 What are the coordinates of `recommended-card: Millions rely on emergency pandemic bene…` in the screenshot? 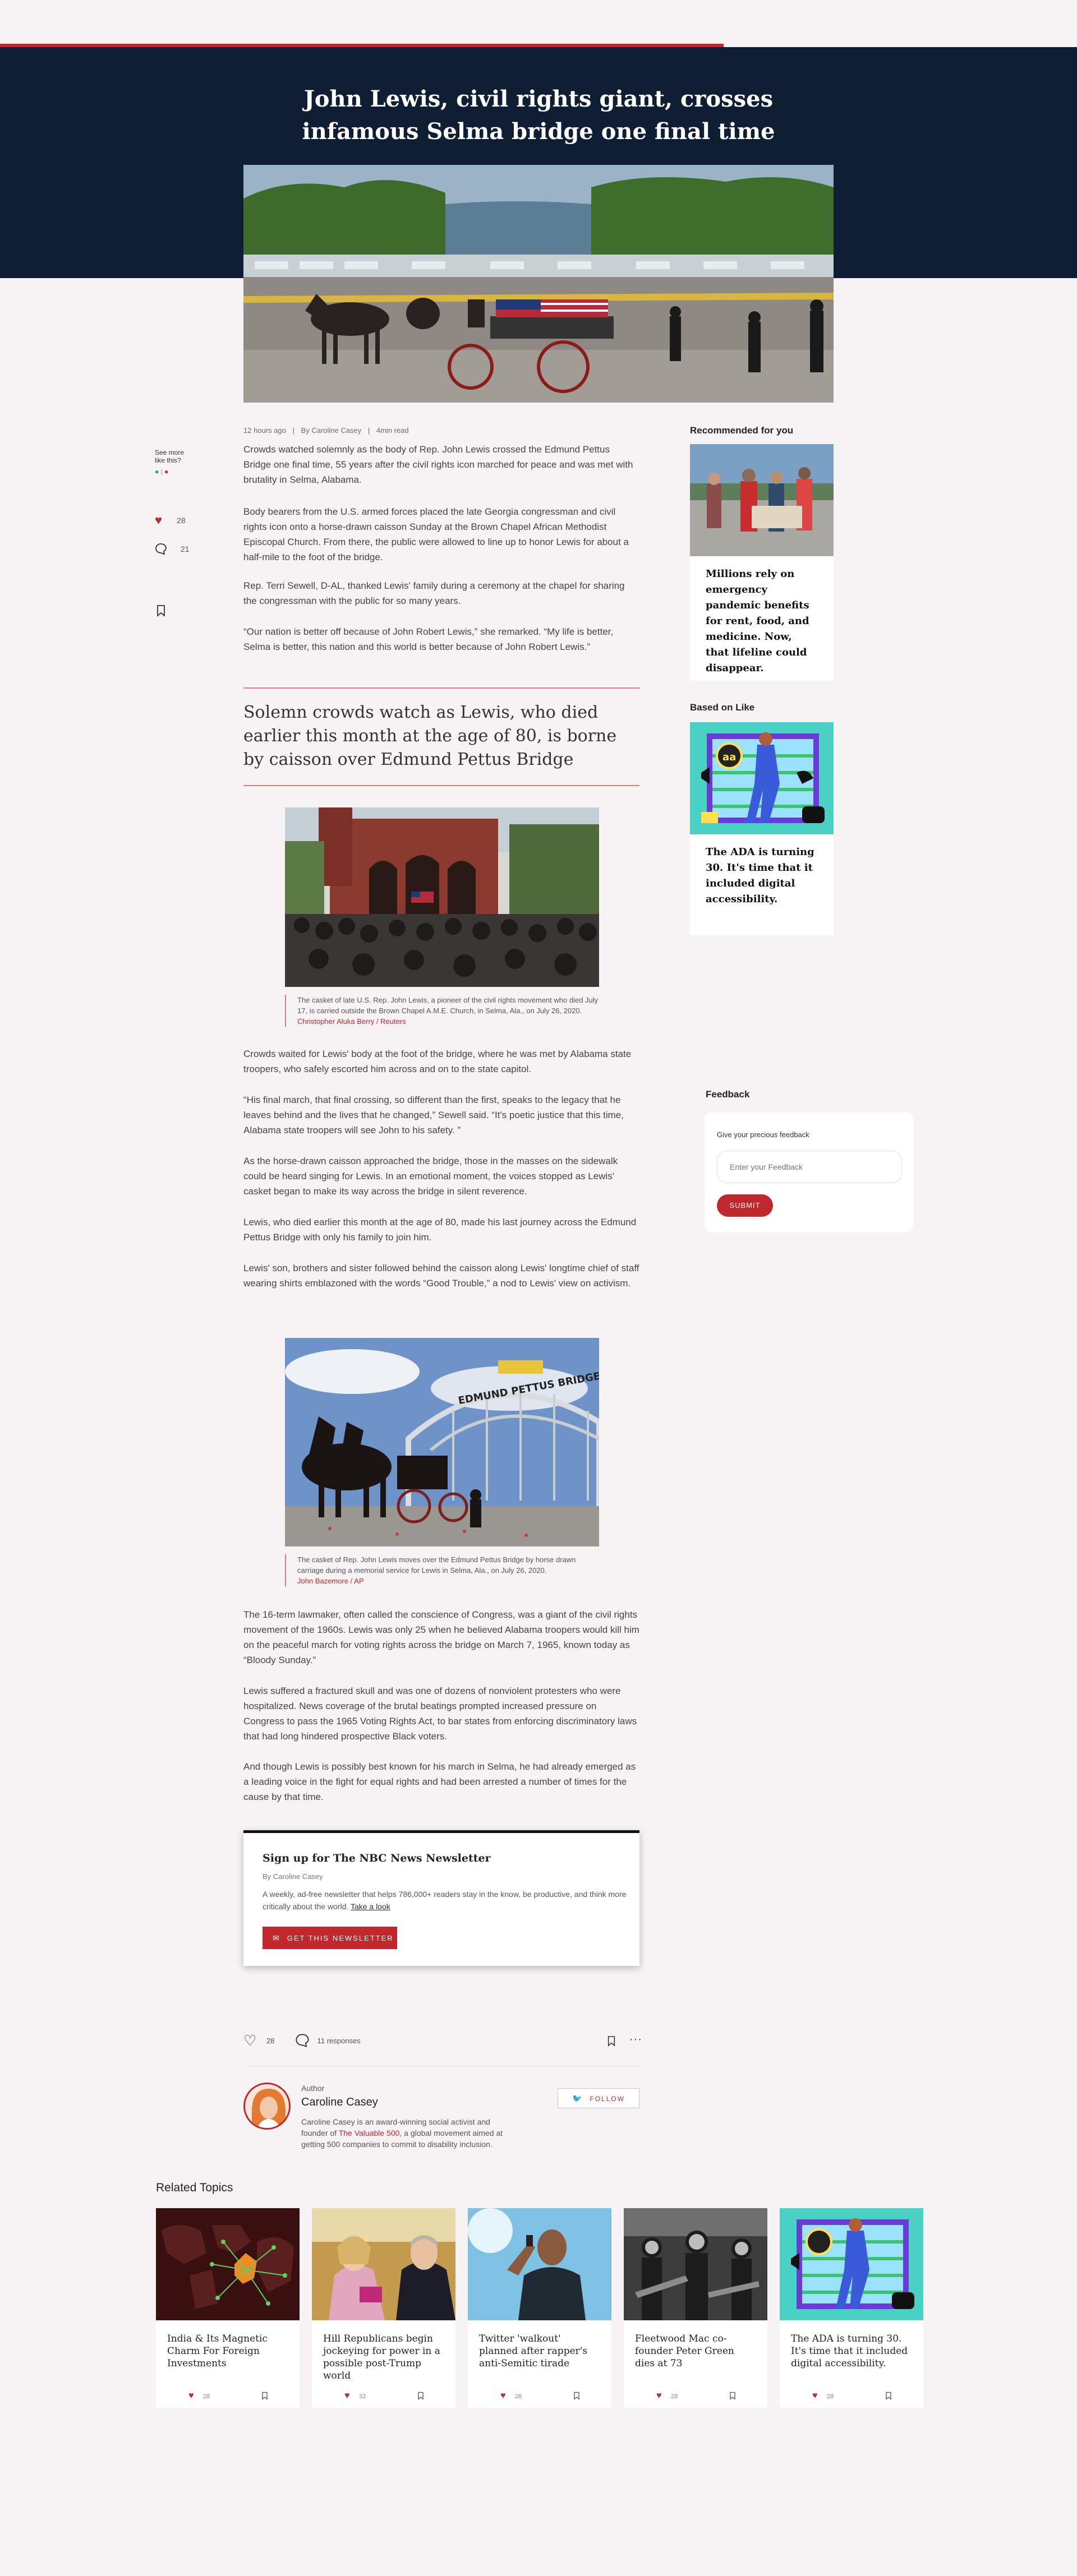 It's located at (762, 562).